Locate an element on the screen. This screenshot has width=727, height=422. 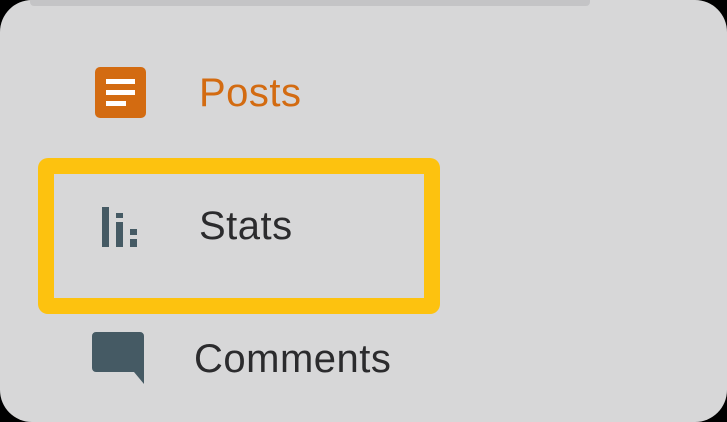
posts-icon is located at coordinates (120, 92).